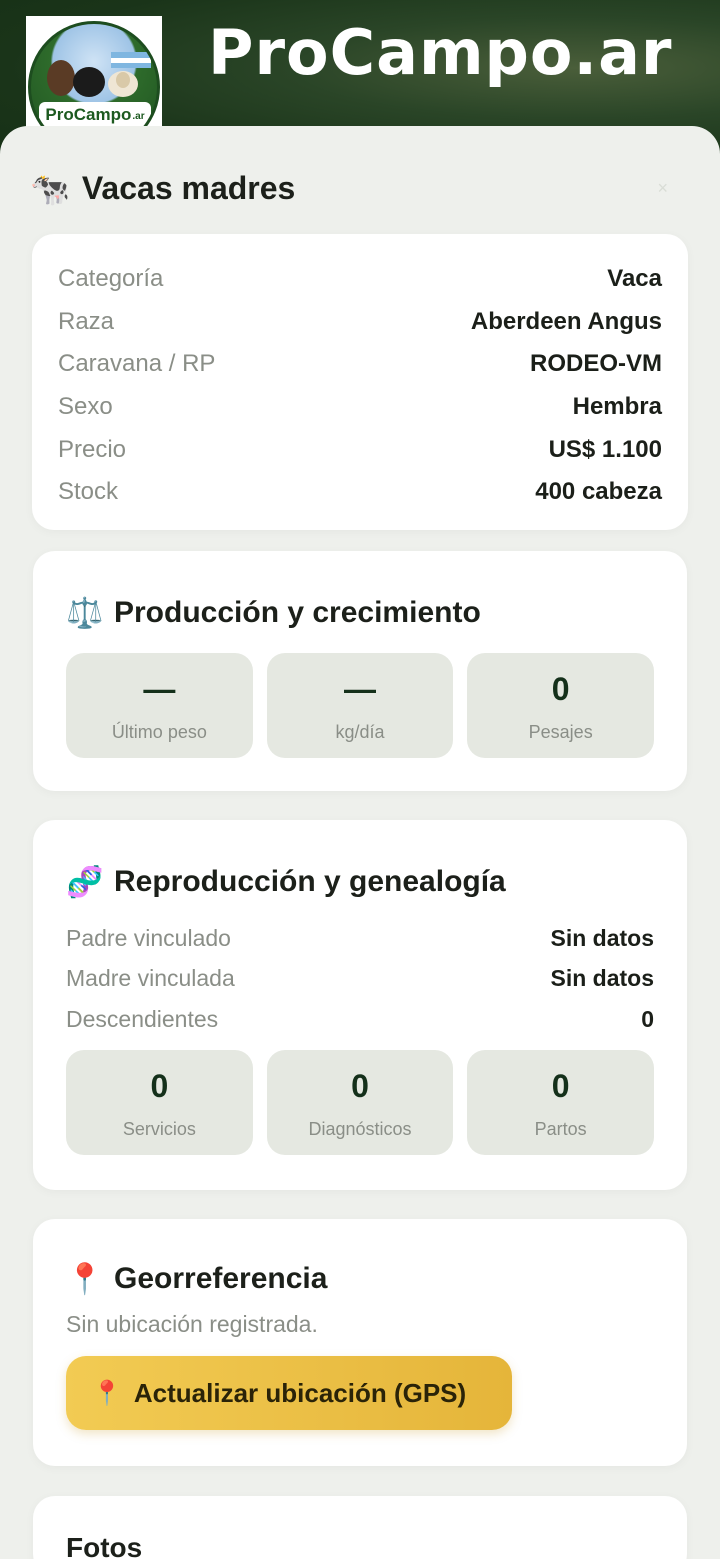 This screenshot has height=1559, width=720. What do you see at coordinates (188, 188) in the screenshot?
I see `sheet-title: Vacas madres` at bounding box center [188, 188].